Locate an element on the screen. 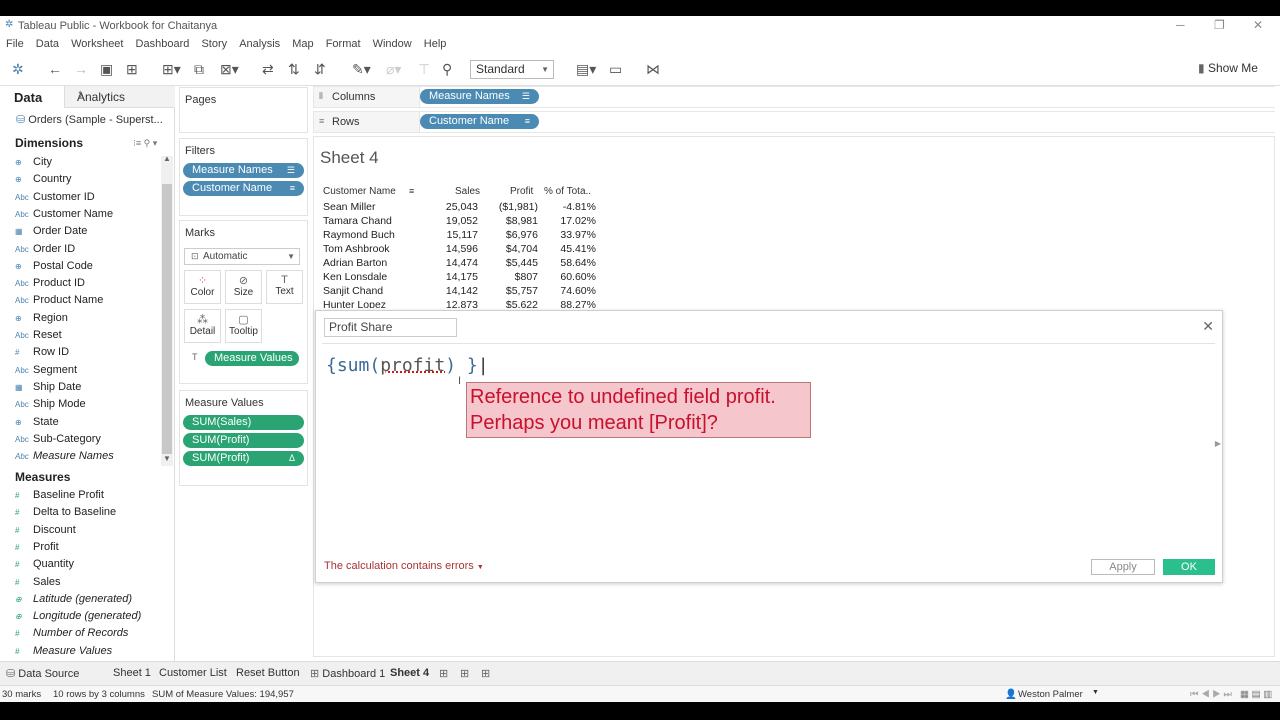  cell-name: Ken Lonsdale is located at coordinates (355, 277).